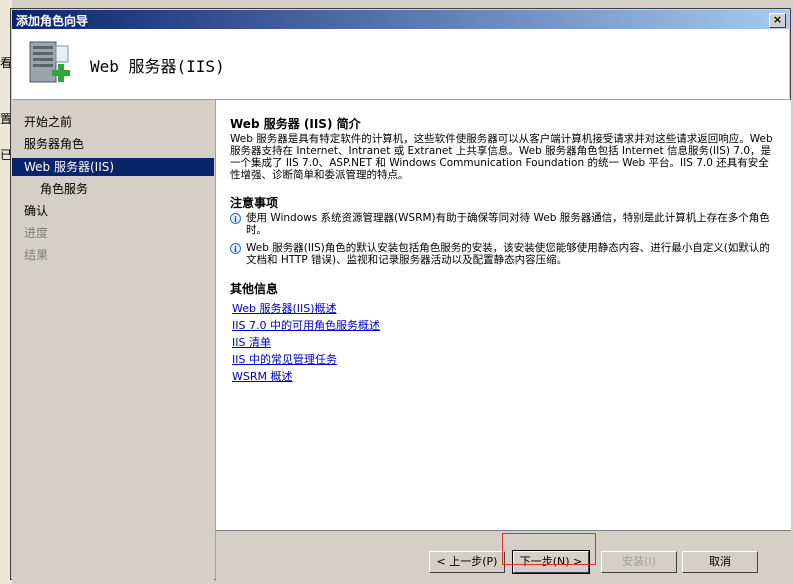  What do you see at coordinates (306, 325) in the screenshot?
I see `link-available-role-services: IIS 7.0 中的可用角色服务概述` at bounding box center [306, 325].